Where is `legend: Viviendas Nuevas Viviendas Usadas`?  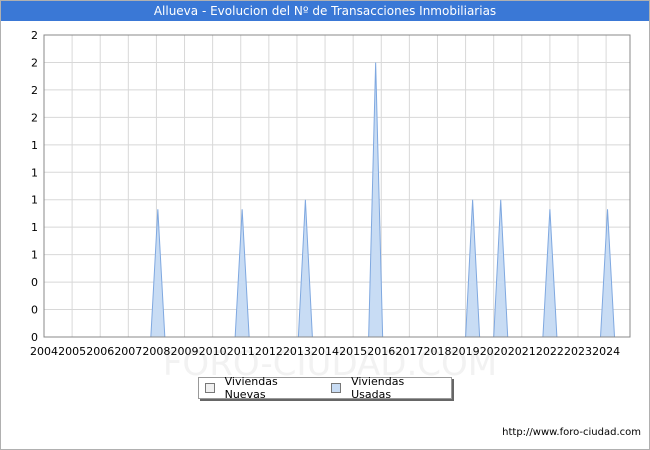
legend: Viviendas Nuevas Viviendas Usadas is located at coordinates (325, 388).